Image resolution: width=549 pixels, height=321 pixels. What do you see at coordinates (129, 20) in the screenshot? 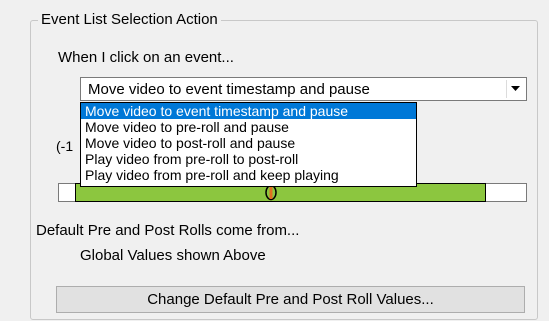
I see `group-title: Event List Selection Action` at bounding box center [129, 20].